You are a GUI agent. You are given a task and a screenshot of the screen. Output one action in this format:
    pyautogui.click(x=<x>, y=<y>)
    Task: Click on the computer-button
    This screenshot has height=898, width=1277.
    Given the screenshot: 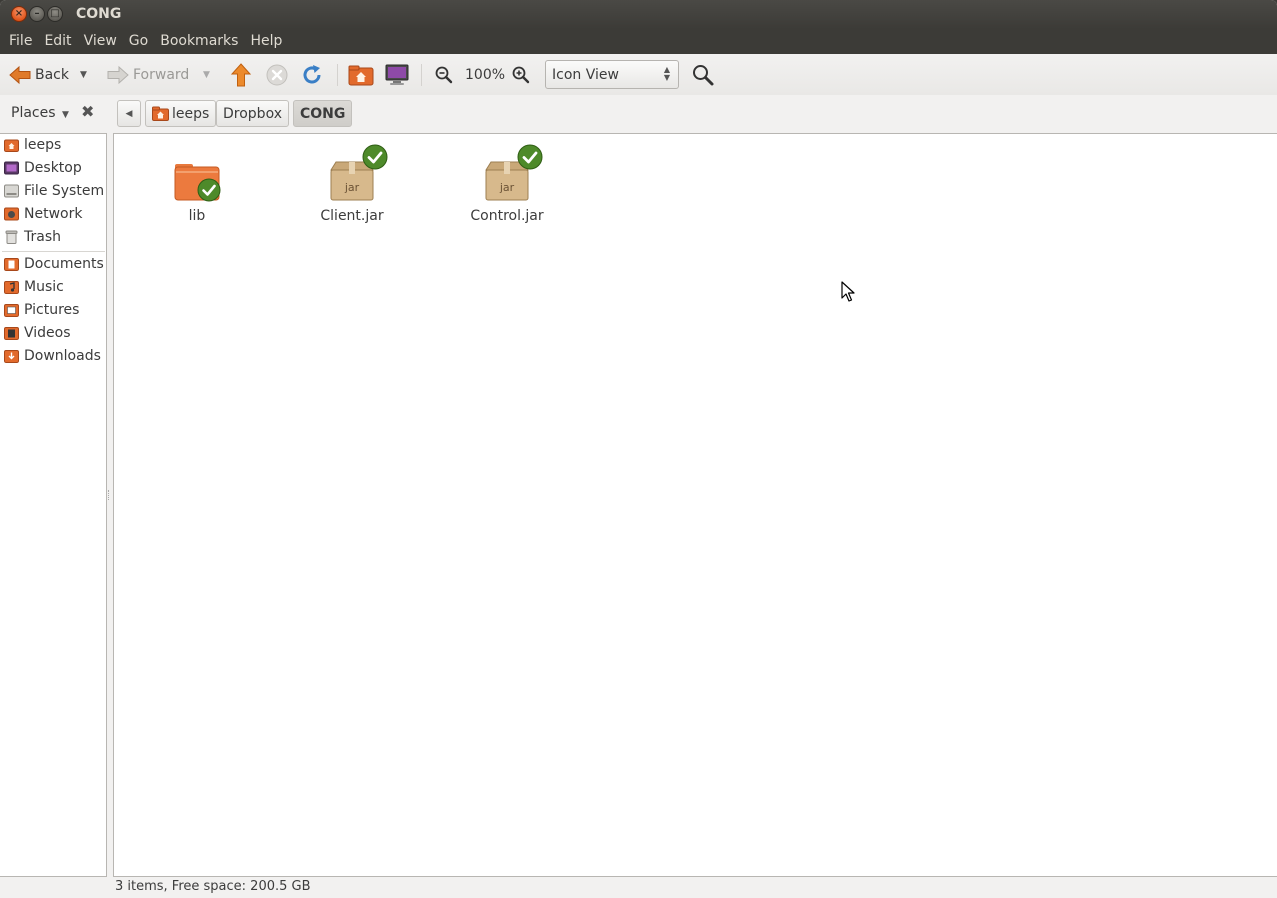 What is the action you would take?
    pyautogui.click(x=397, y=75)
    